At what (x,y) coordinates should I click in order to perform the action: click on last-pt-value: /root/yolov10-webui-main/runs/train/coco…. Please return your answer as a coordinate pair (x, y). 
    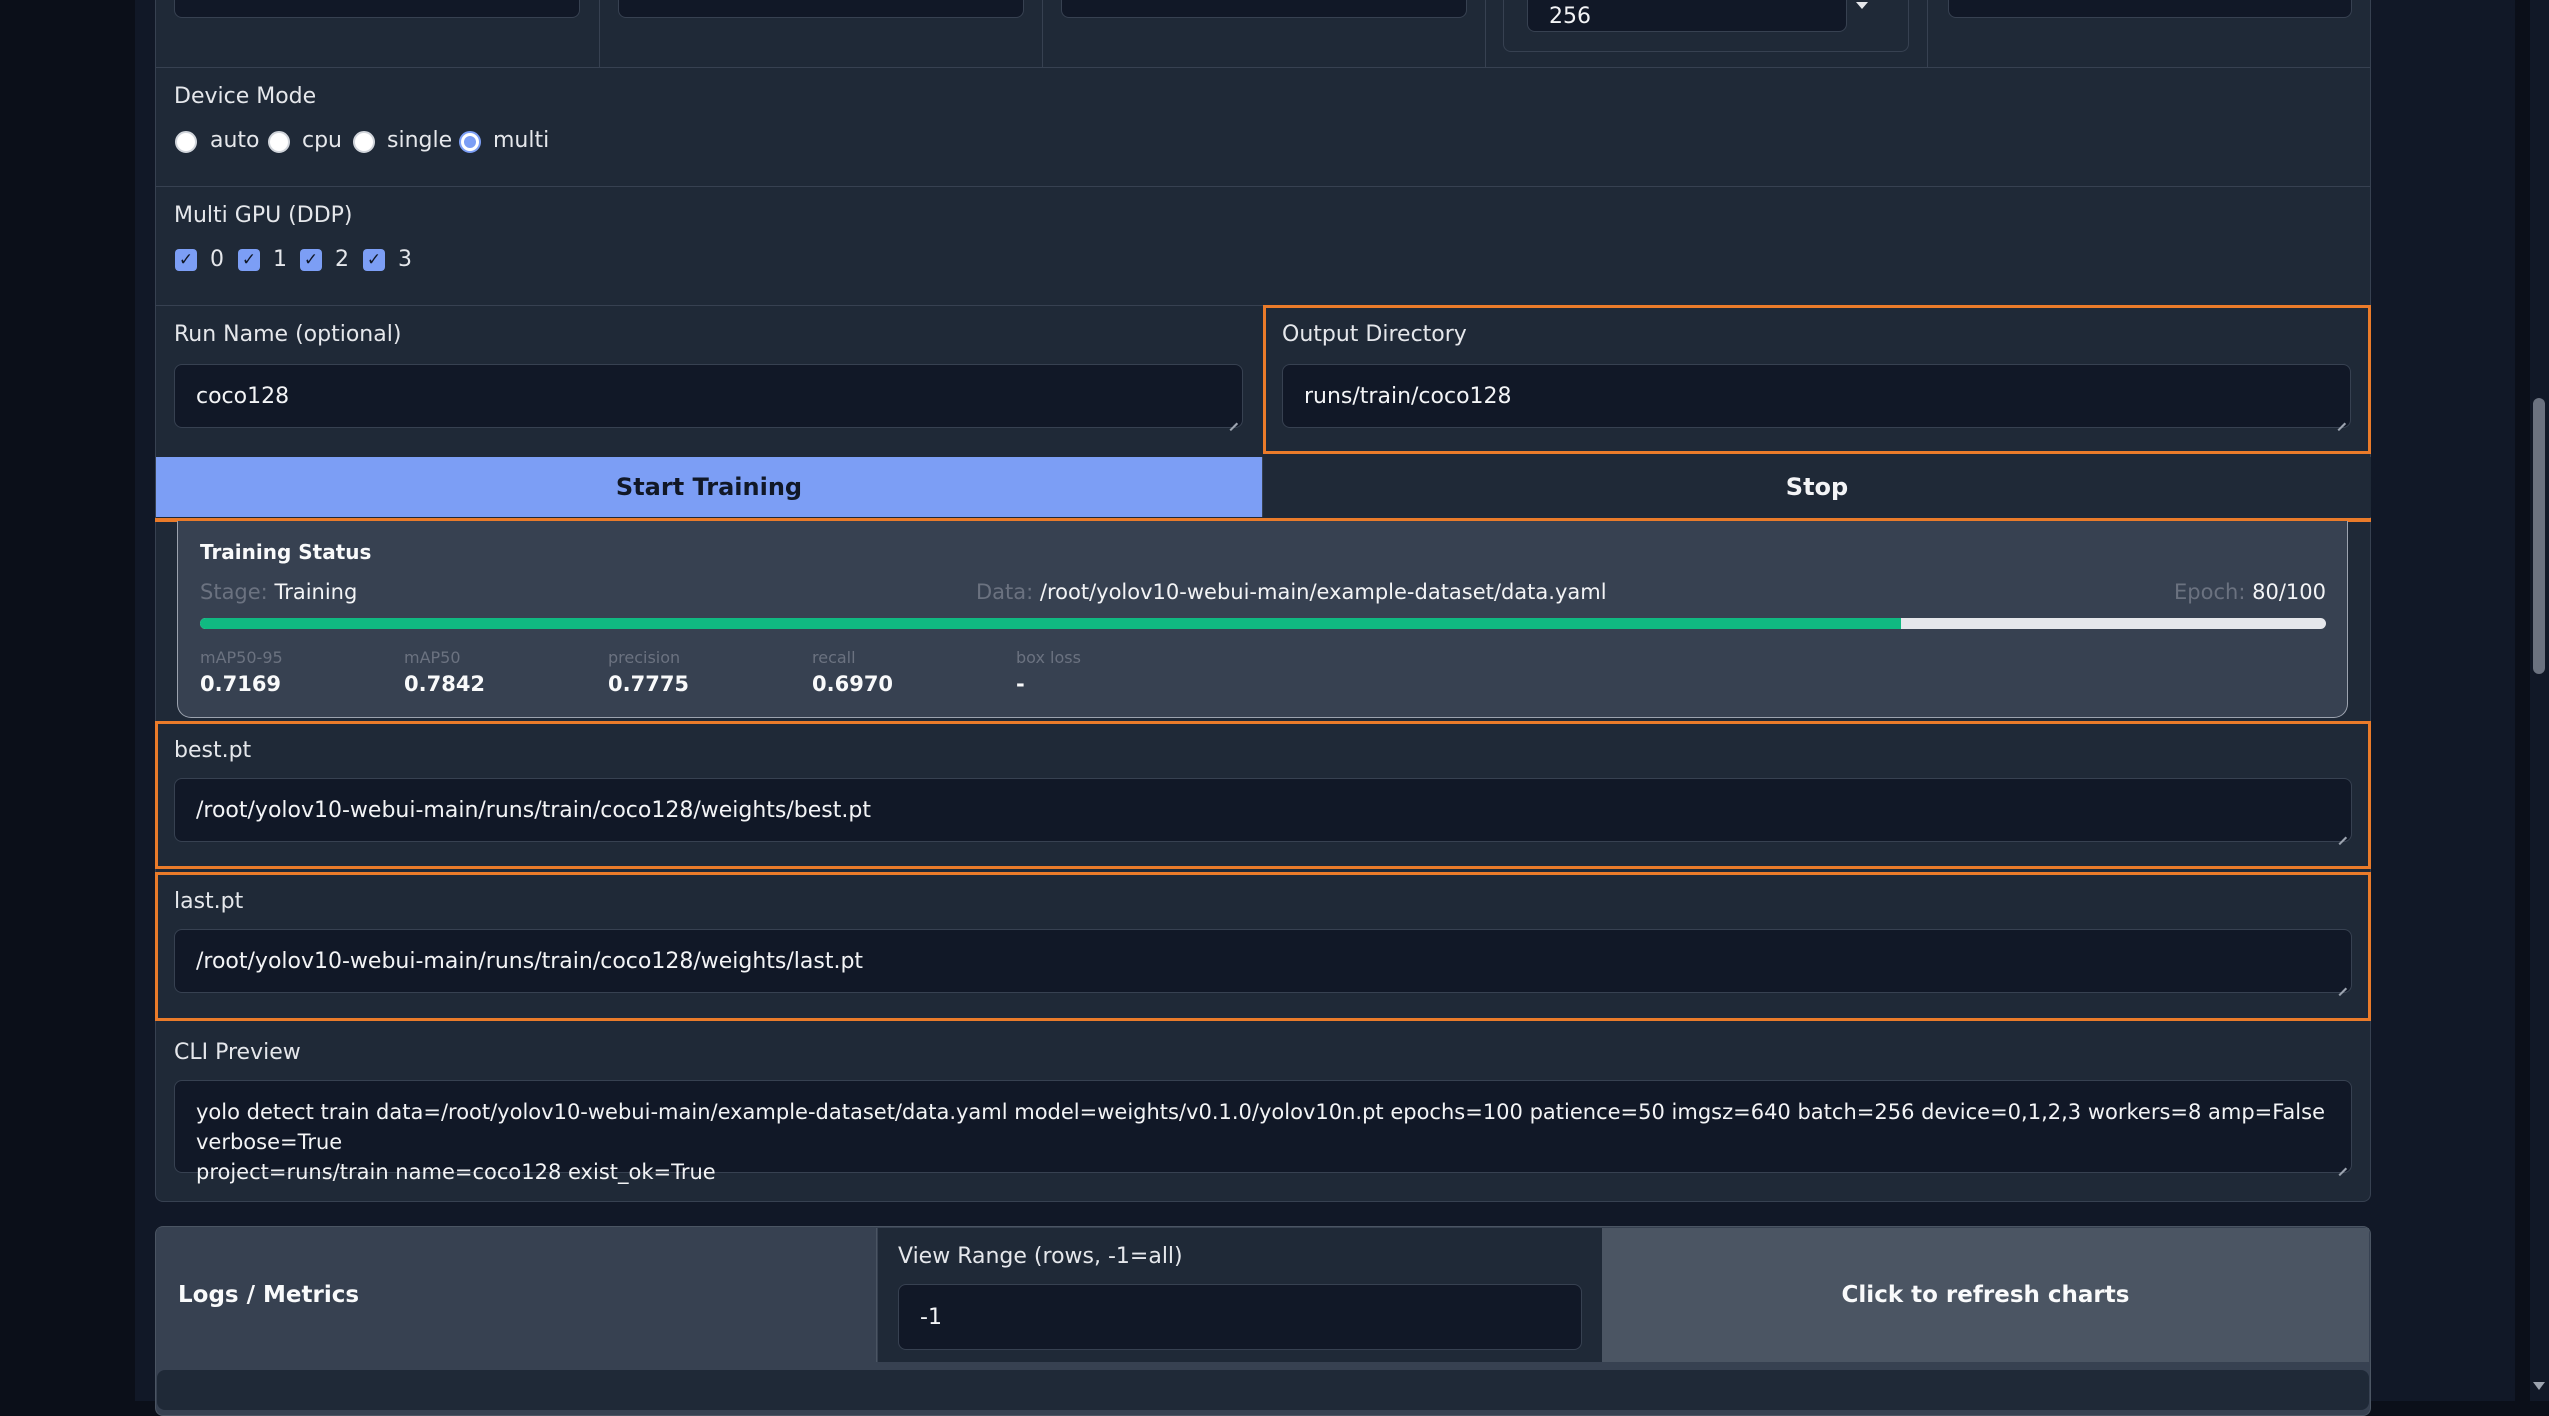
    Looking at the image, I should click on (530, 961).